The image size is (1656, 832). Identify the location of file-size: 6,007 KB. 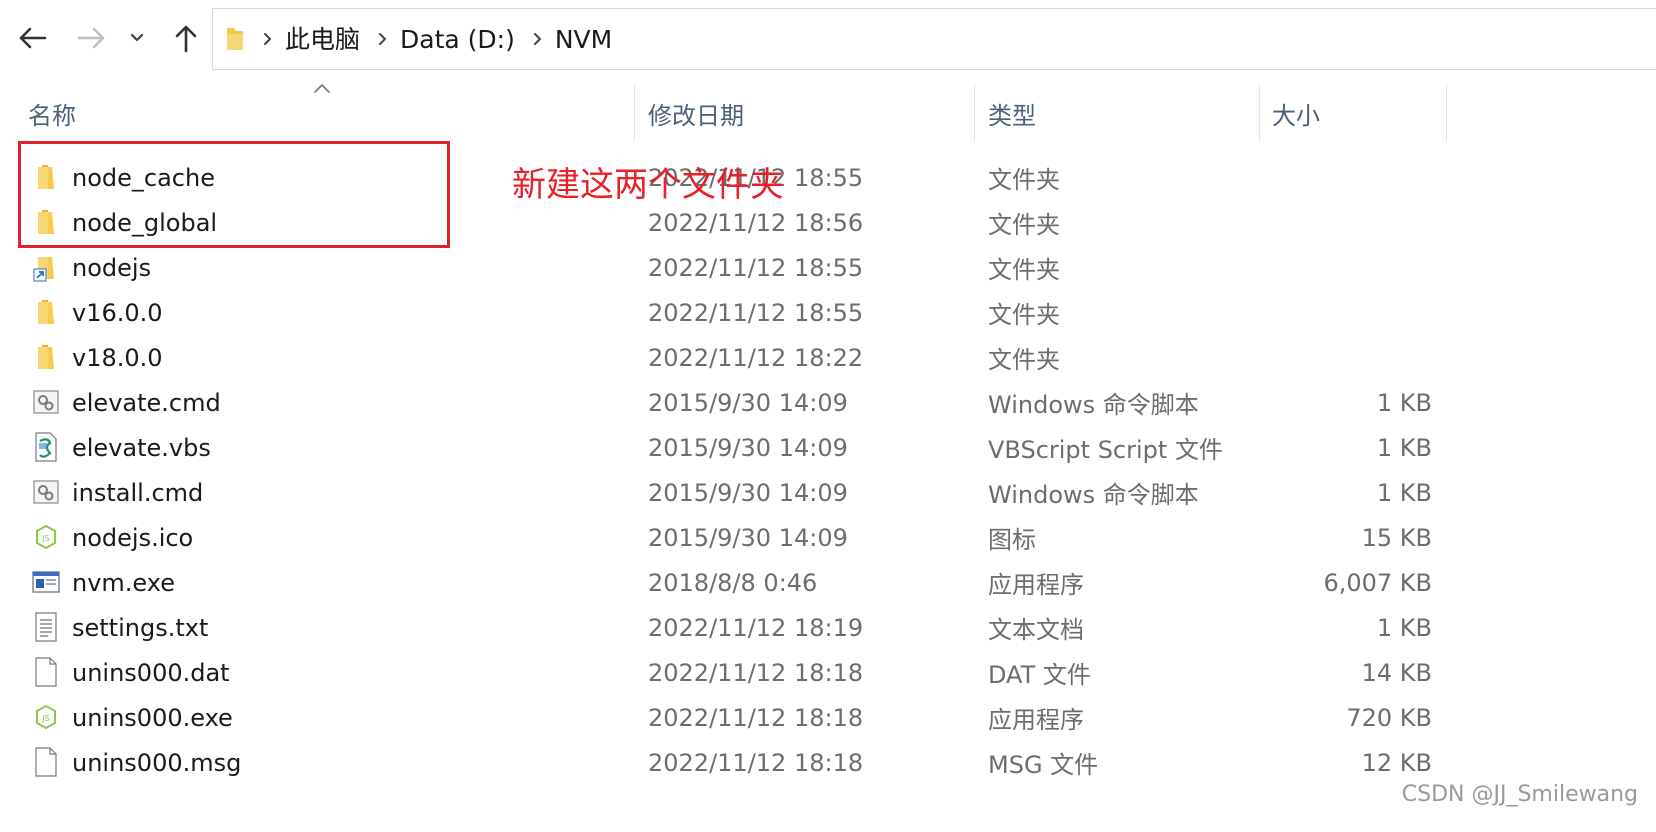
(1377, 582).